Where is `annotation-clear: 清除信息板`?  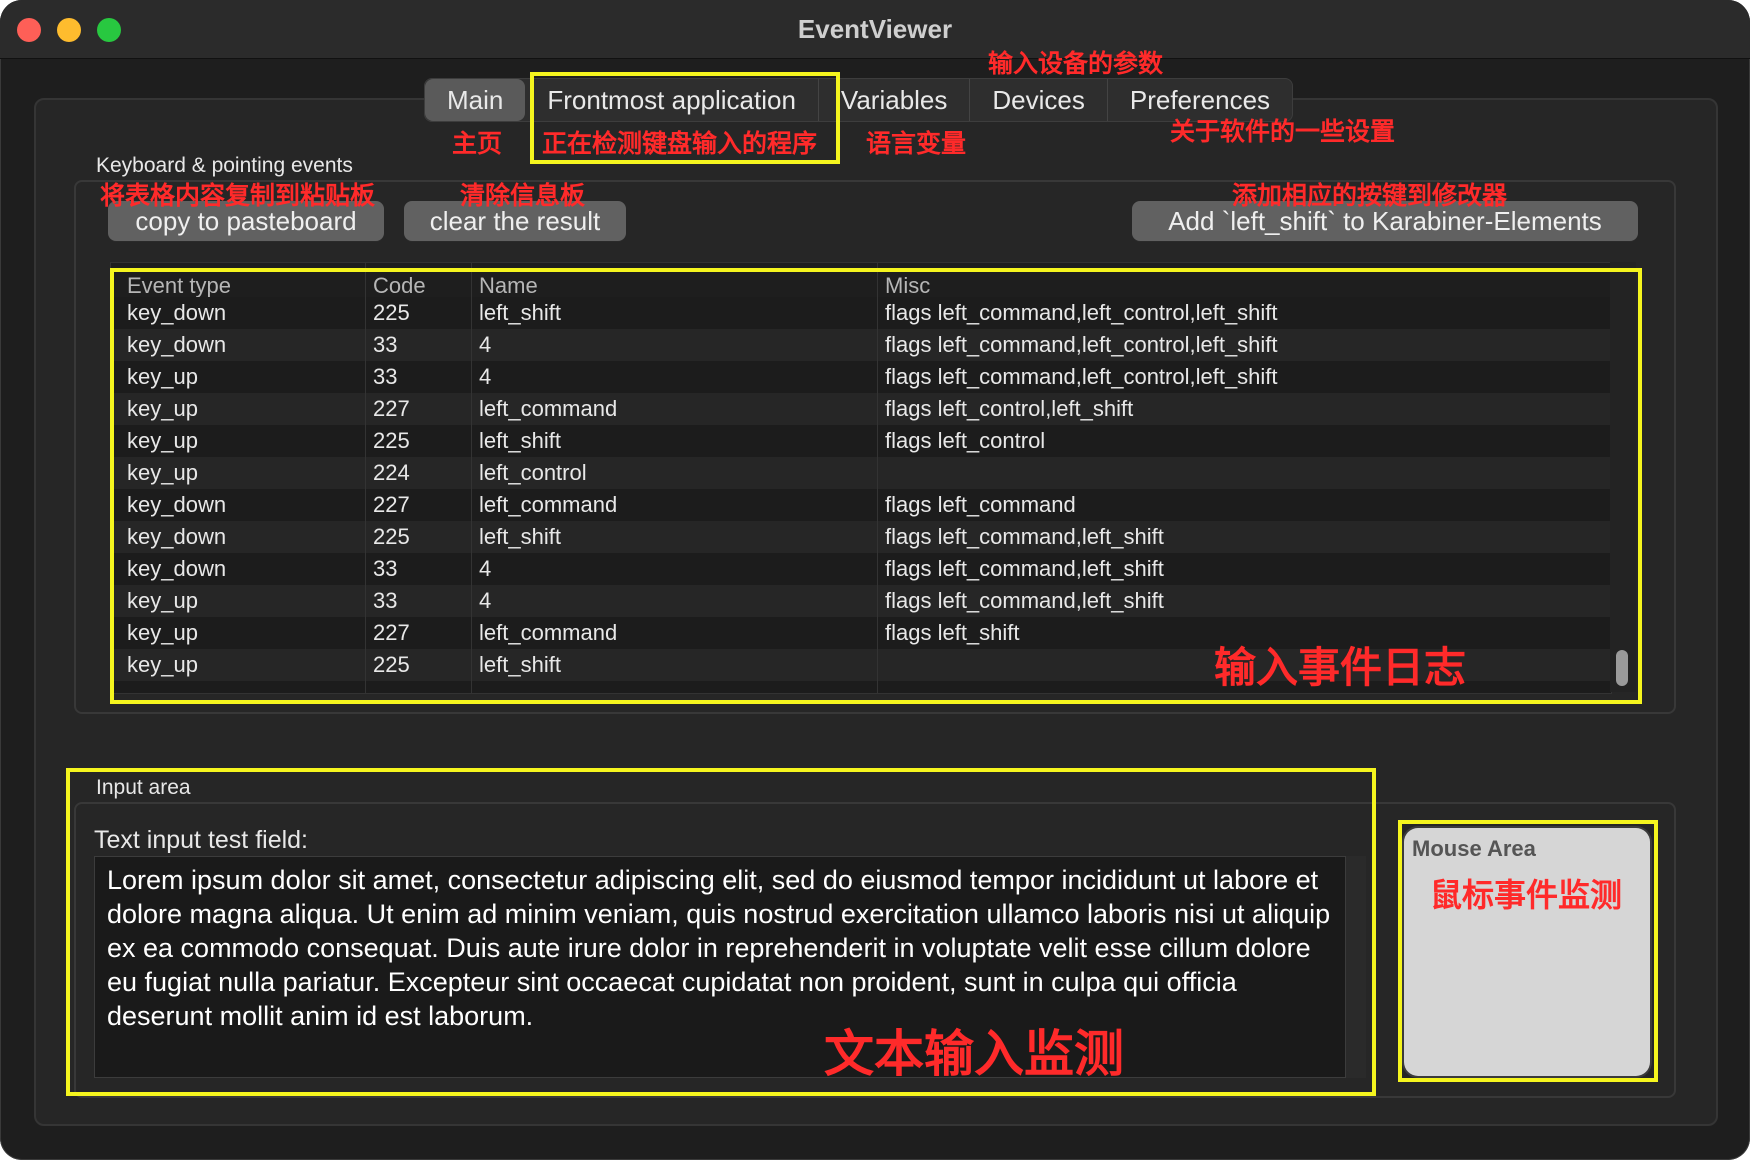
annotation-clear: 清除信息板 is located at coordinates (523, 196).